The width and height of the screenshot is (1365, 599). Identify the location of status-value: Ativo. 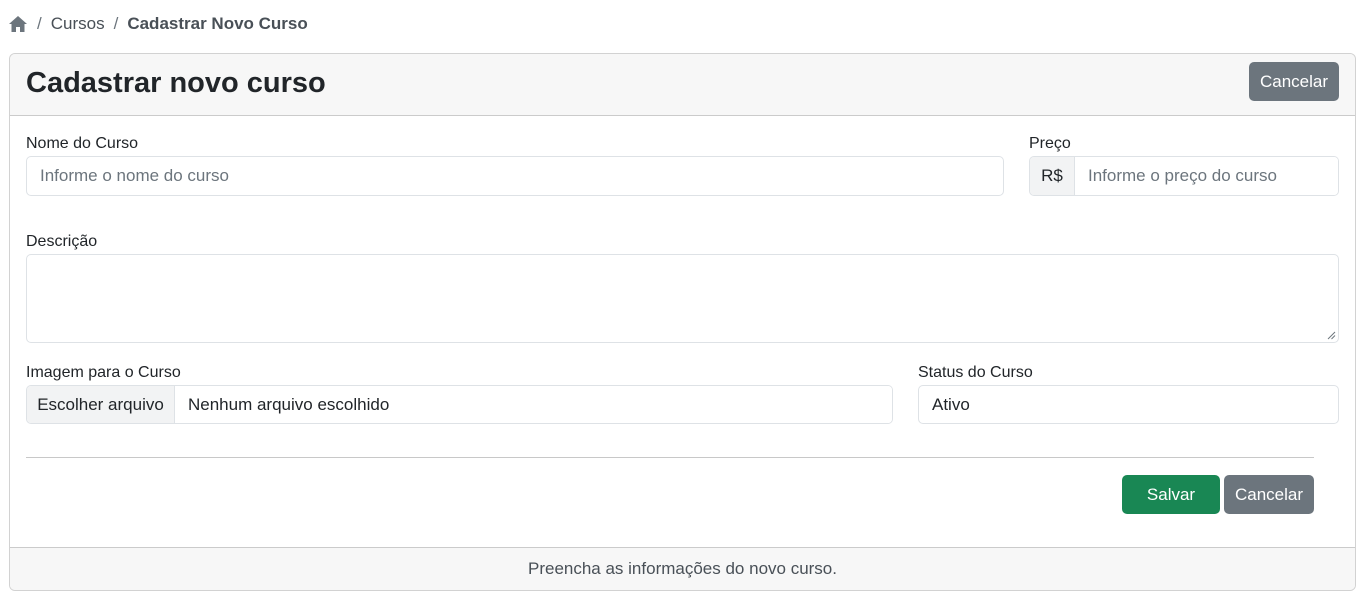
(951, 404).